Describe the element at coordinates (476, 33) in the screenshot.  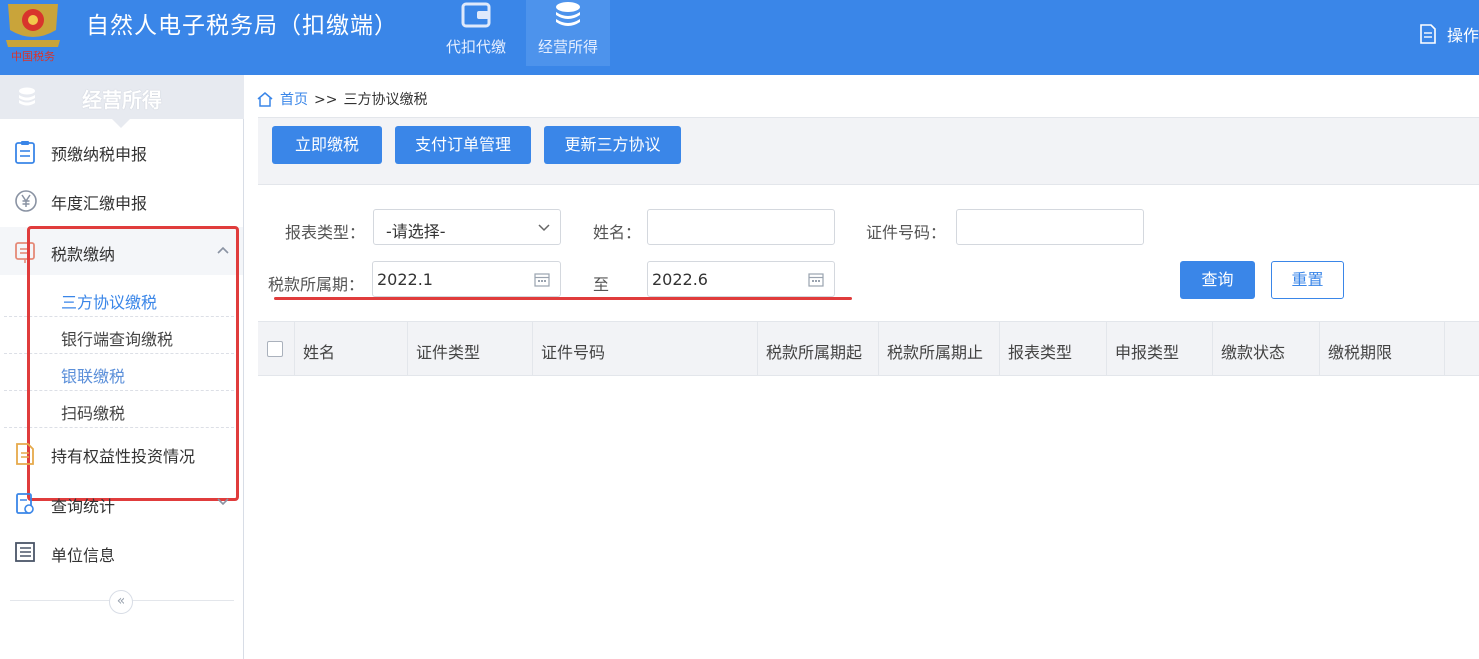
I see `tab-withholding: 代扣代缴` at that location.